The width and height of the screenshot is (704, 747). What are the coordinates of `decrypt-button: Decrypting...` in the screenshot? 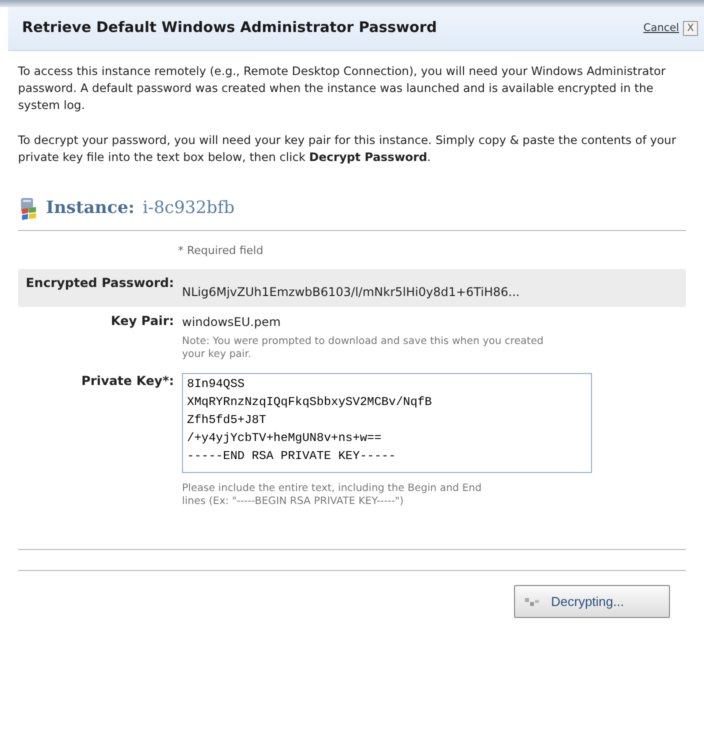 It's located at (592, 601).